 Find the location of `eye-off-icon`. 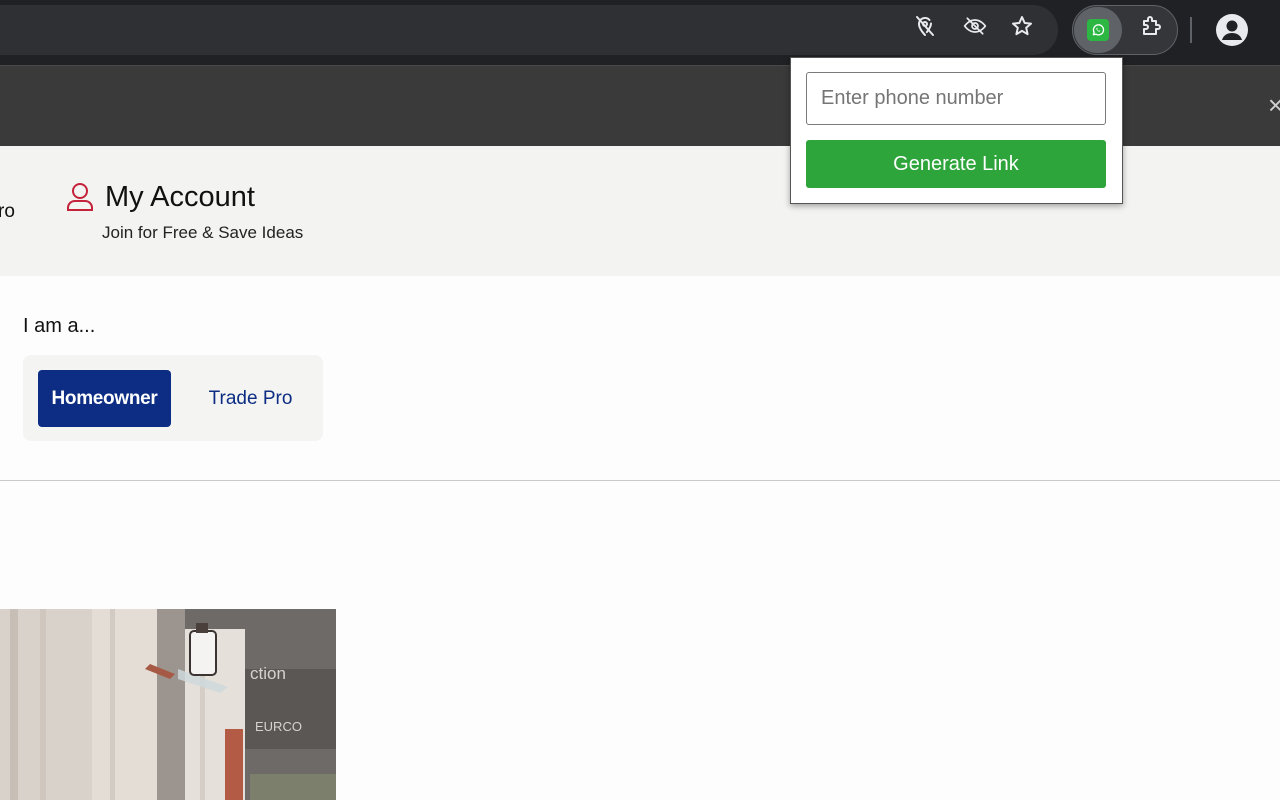

eye-off-icon is located at coordinates (975, 26).